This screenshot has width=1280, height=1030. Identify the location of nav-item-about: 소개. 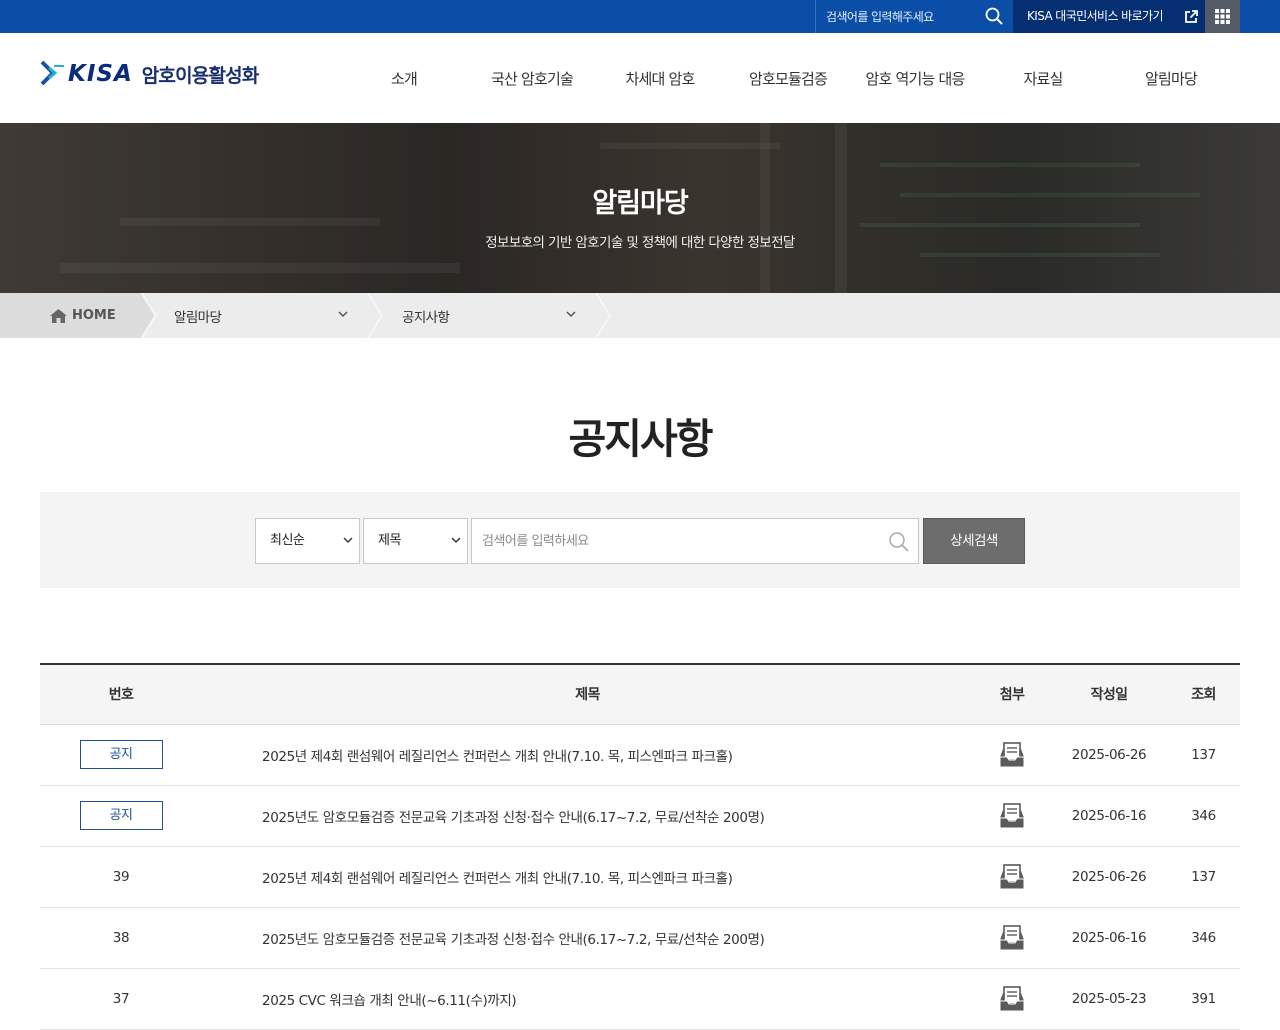
(404, 78).